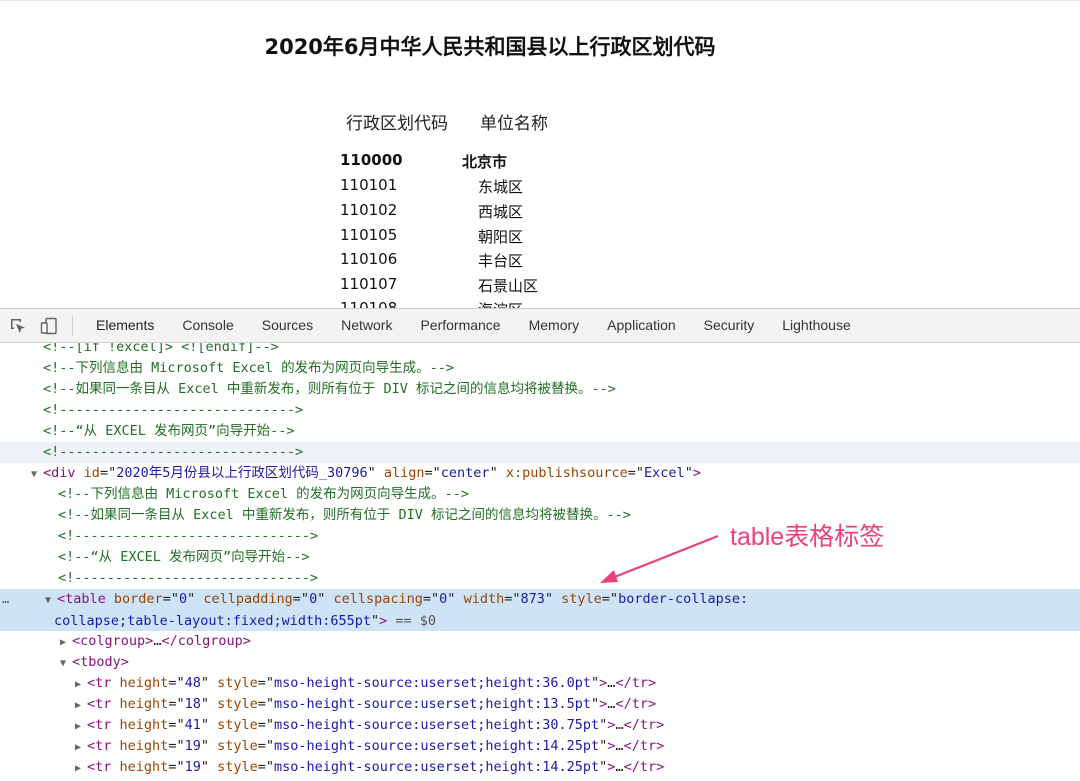 The height and width of the screenshot is (781, 1080). What do you see at coordinates (468, 262) in the screenshot?
I see `table-row: 110106 丰台区` at bounding box center [468, 262].